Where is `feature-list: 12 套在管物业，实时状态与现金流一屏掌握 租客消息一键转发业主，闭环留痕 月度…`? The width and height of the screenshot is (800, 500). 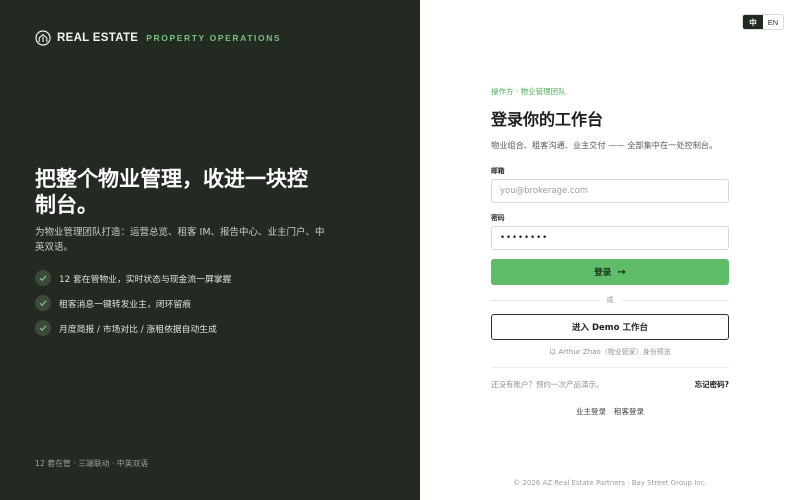 feature-list: 12 套在管物业，实时状态与现金流一屏掌握 租客消息一键转发业主，闭环留痕 月度… is located at coordinates (133, 307).